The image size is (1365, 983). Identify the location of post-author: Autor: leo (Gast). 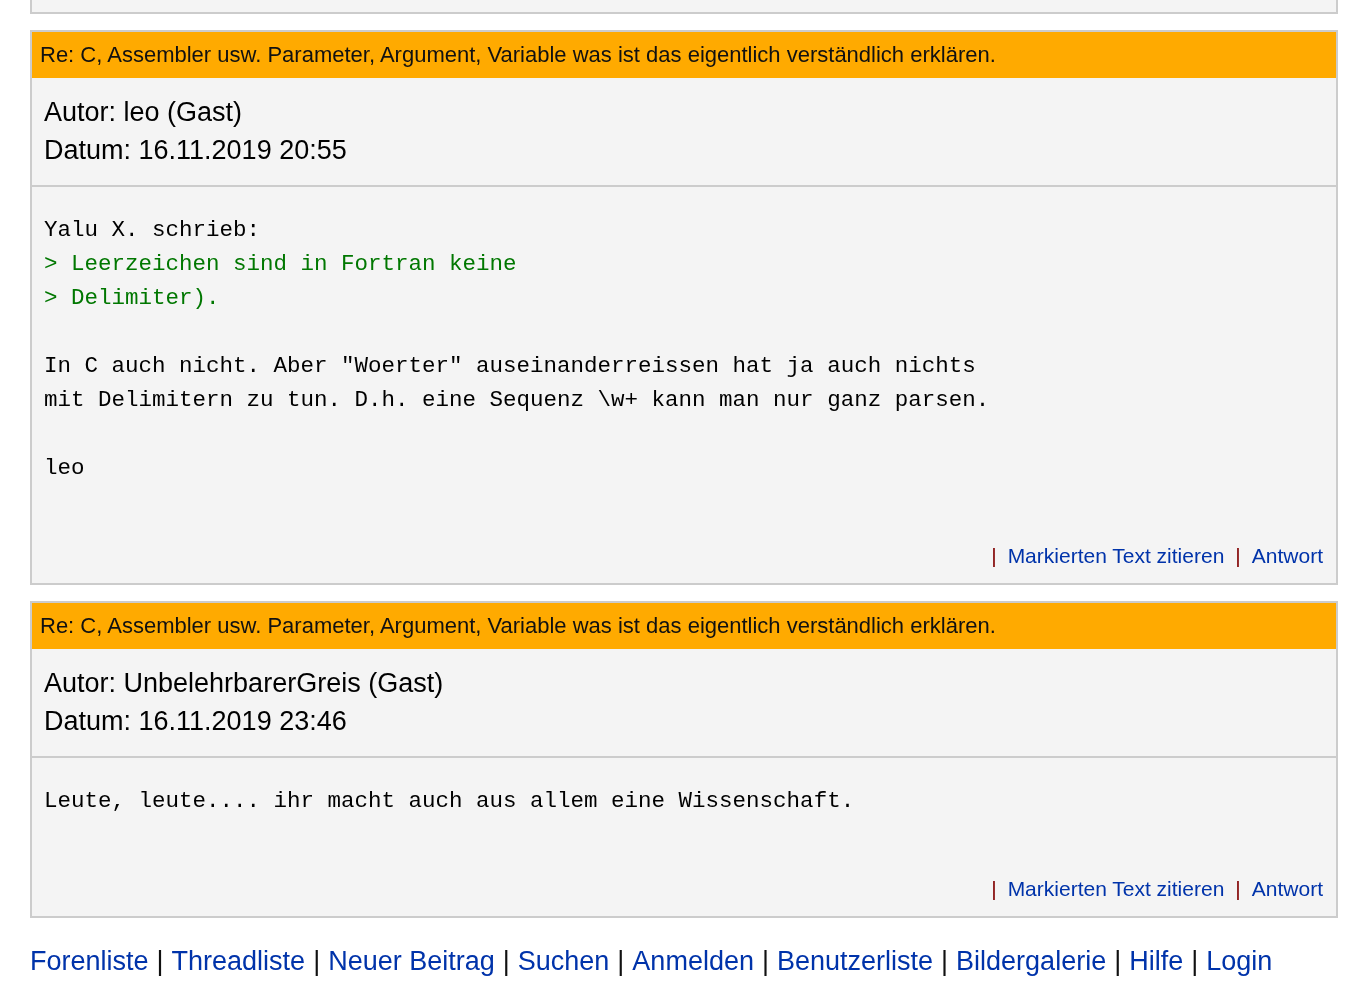
(143, 112).